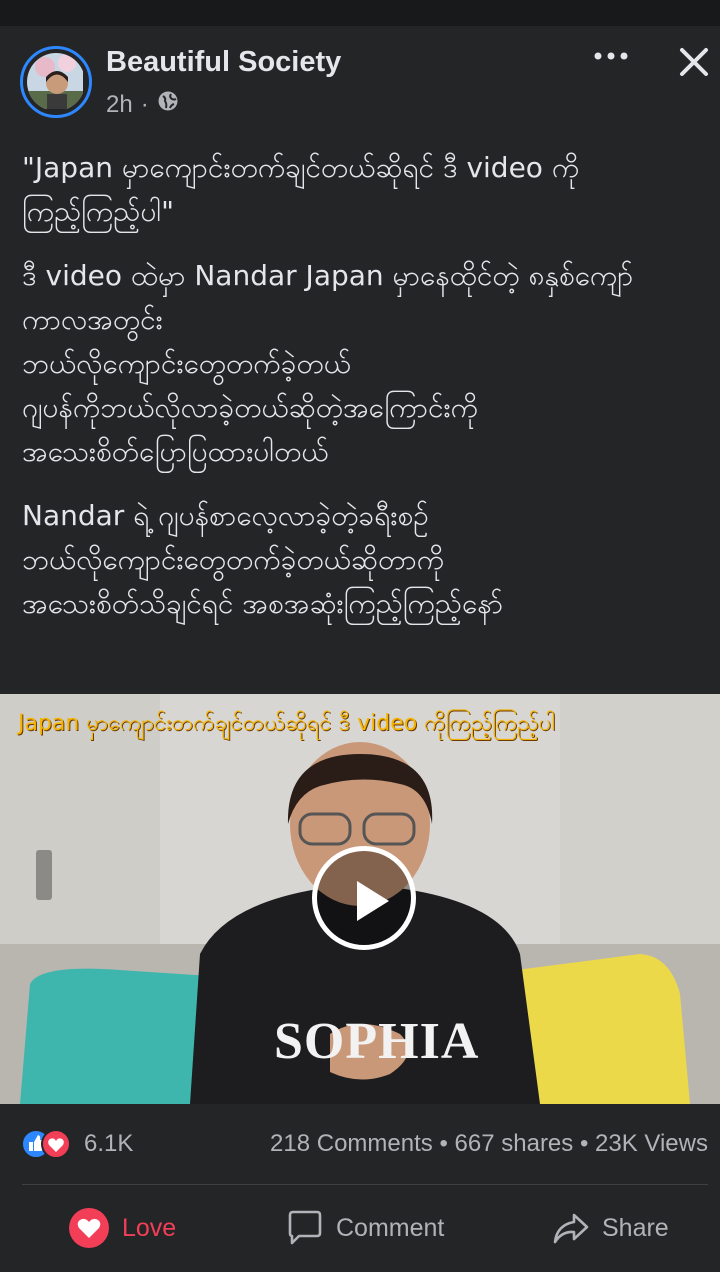 The height and width of the screenshot is (1272, 720). I want to click on page-name: Beautiful Society, so click(223, 62).